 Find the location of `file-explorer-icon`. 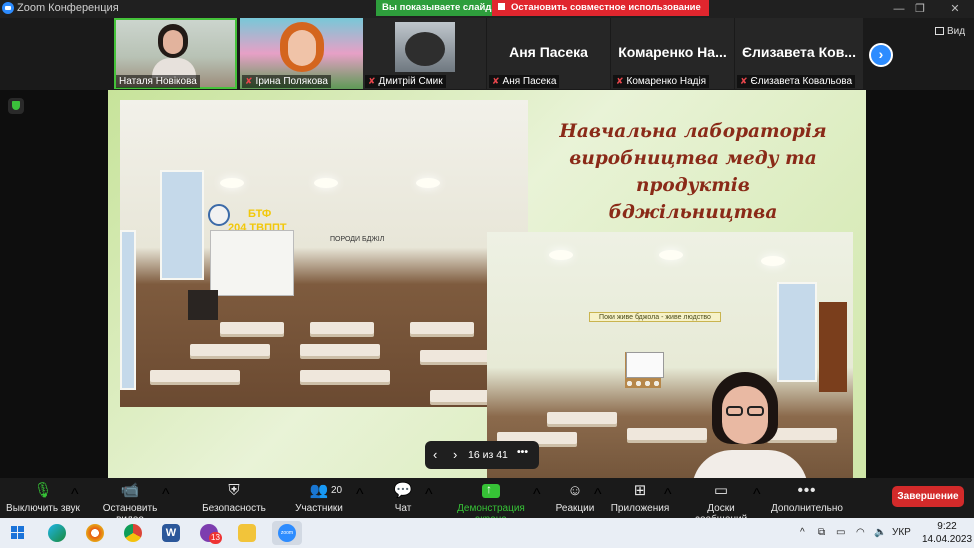

file-explorer-icon is located at coordinates (247, 533).